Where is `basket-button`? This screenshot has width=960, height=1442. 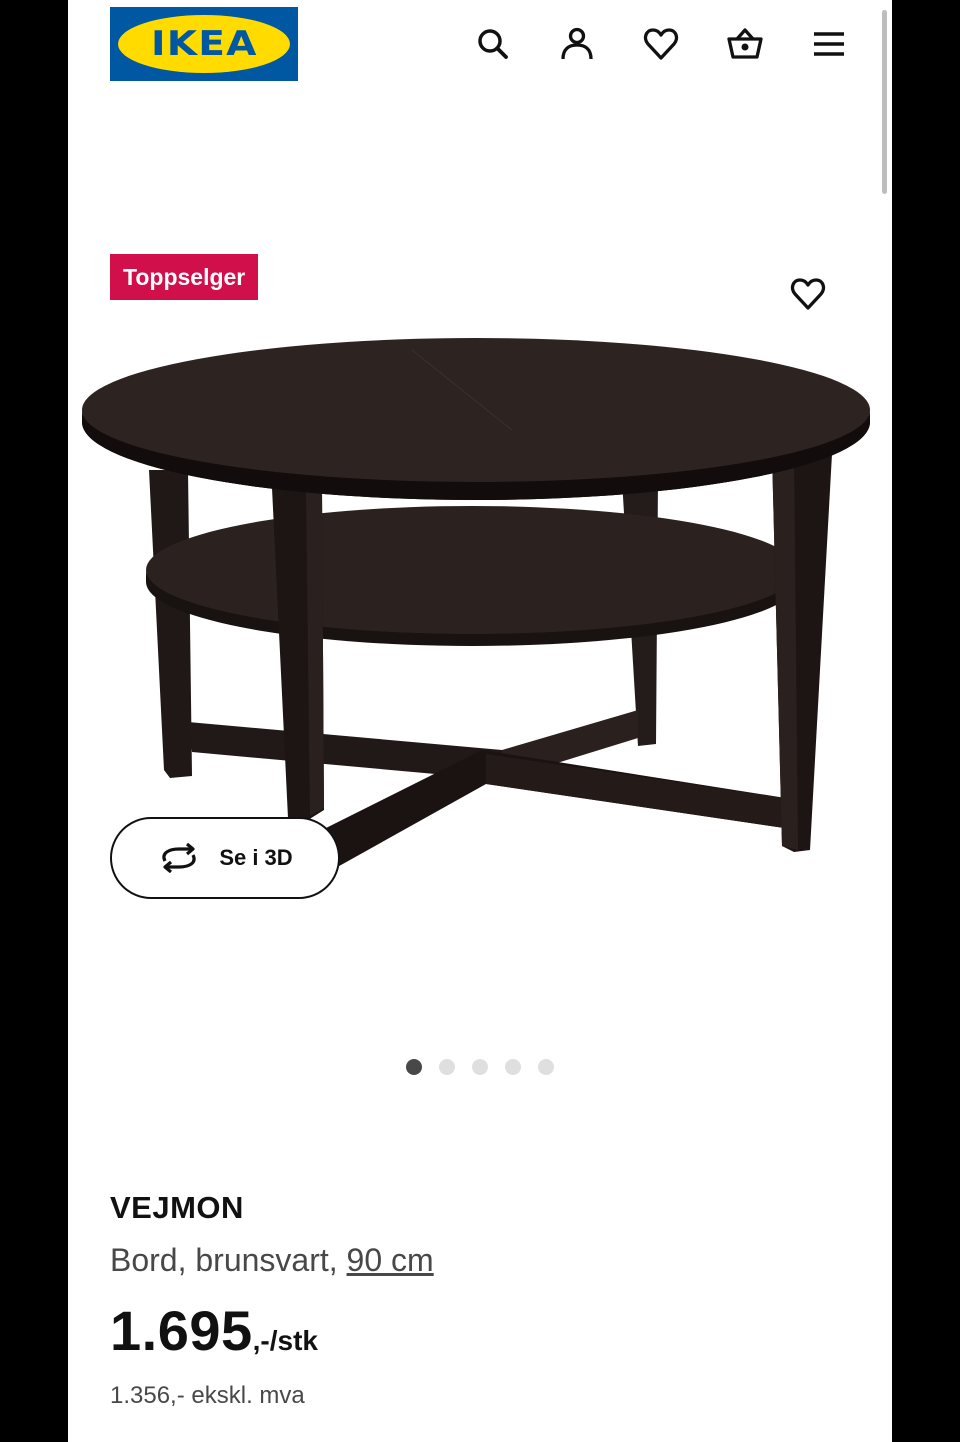
basket-button is located at coordinates (745, 44).